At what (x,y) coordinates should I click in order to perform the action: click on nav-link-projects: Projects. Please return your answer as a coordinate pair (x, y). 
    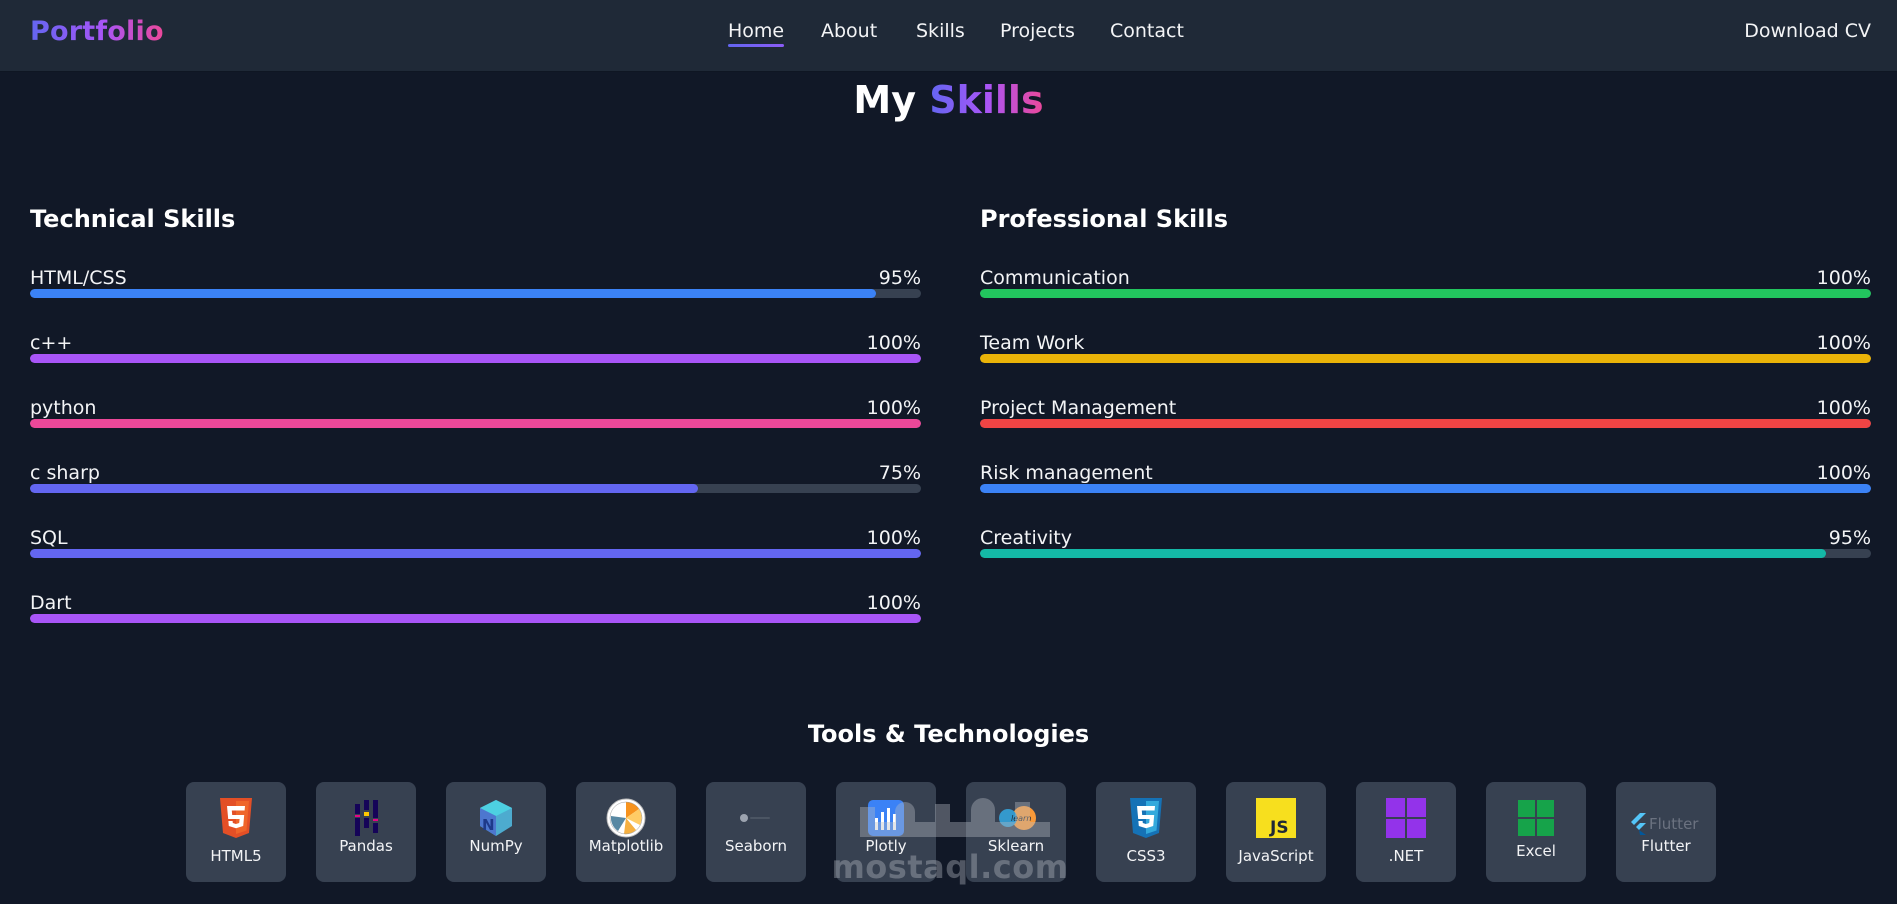
    Looking at the image, I should click on (1037, 31).